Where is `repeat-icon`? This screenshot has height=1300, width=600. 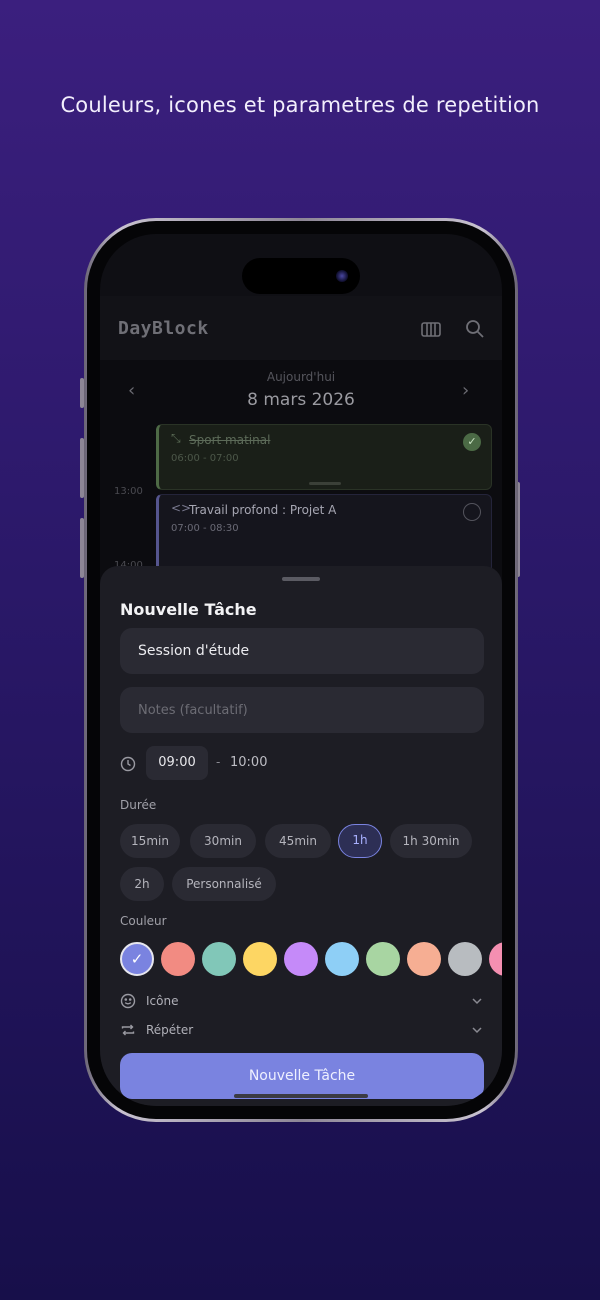
repeat-icon is located at coordinates (128, 1030).